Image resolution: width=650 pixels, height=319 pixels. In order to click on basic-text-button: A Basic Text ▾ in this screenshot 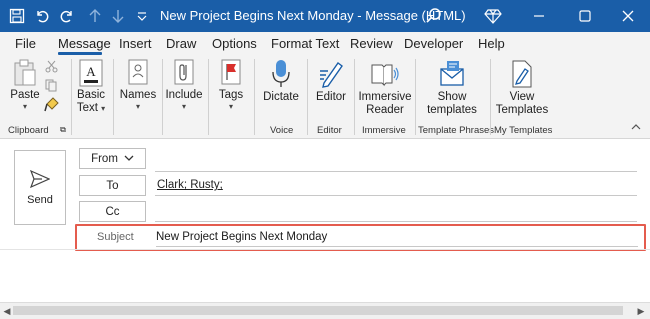, I will do `click(91, 87)`.